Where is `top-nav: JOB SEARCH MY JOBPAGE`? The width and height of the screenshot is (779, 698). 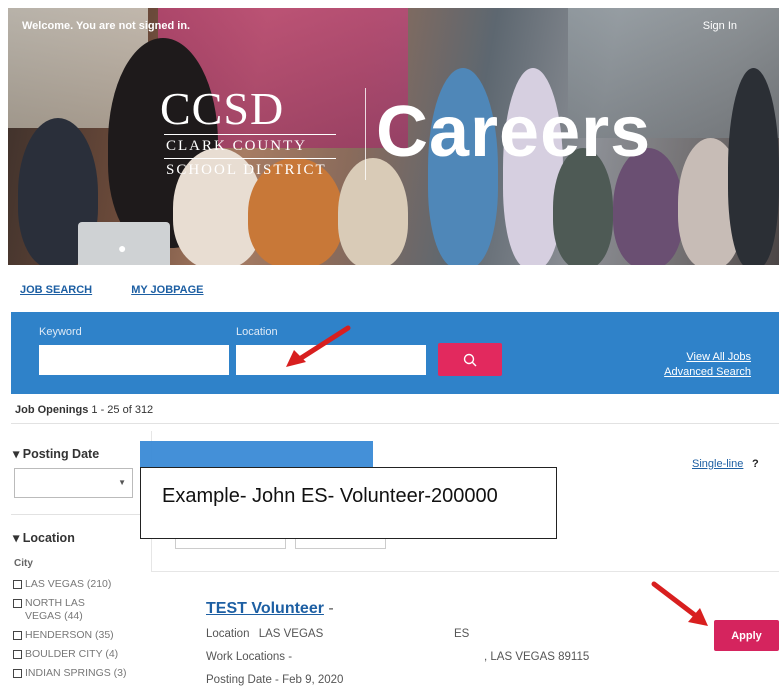 top-nav: JOB SEARCH MY JOBPAGE is located at coordinates (130, 290).